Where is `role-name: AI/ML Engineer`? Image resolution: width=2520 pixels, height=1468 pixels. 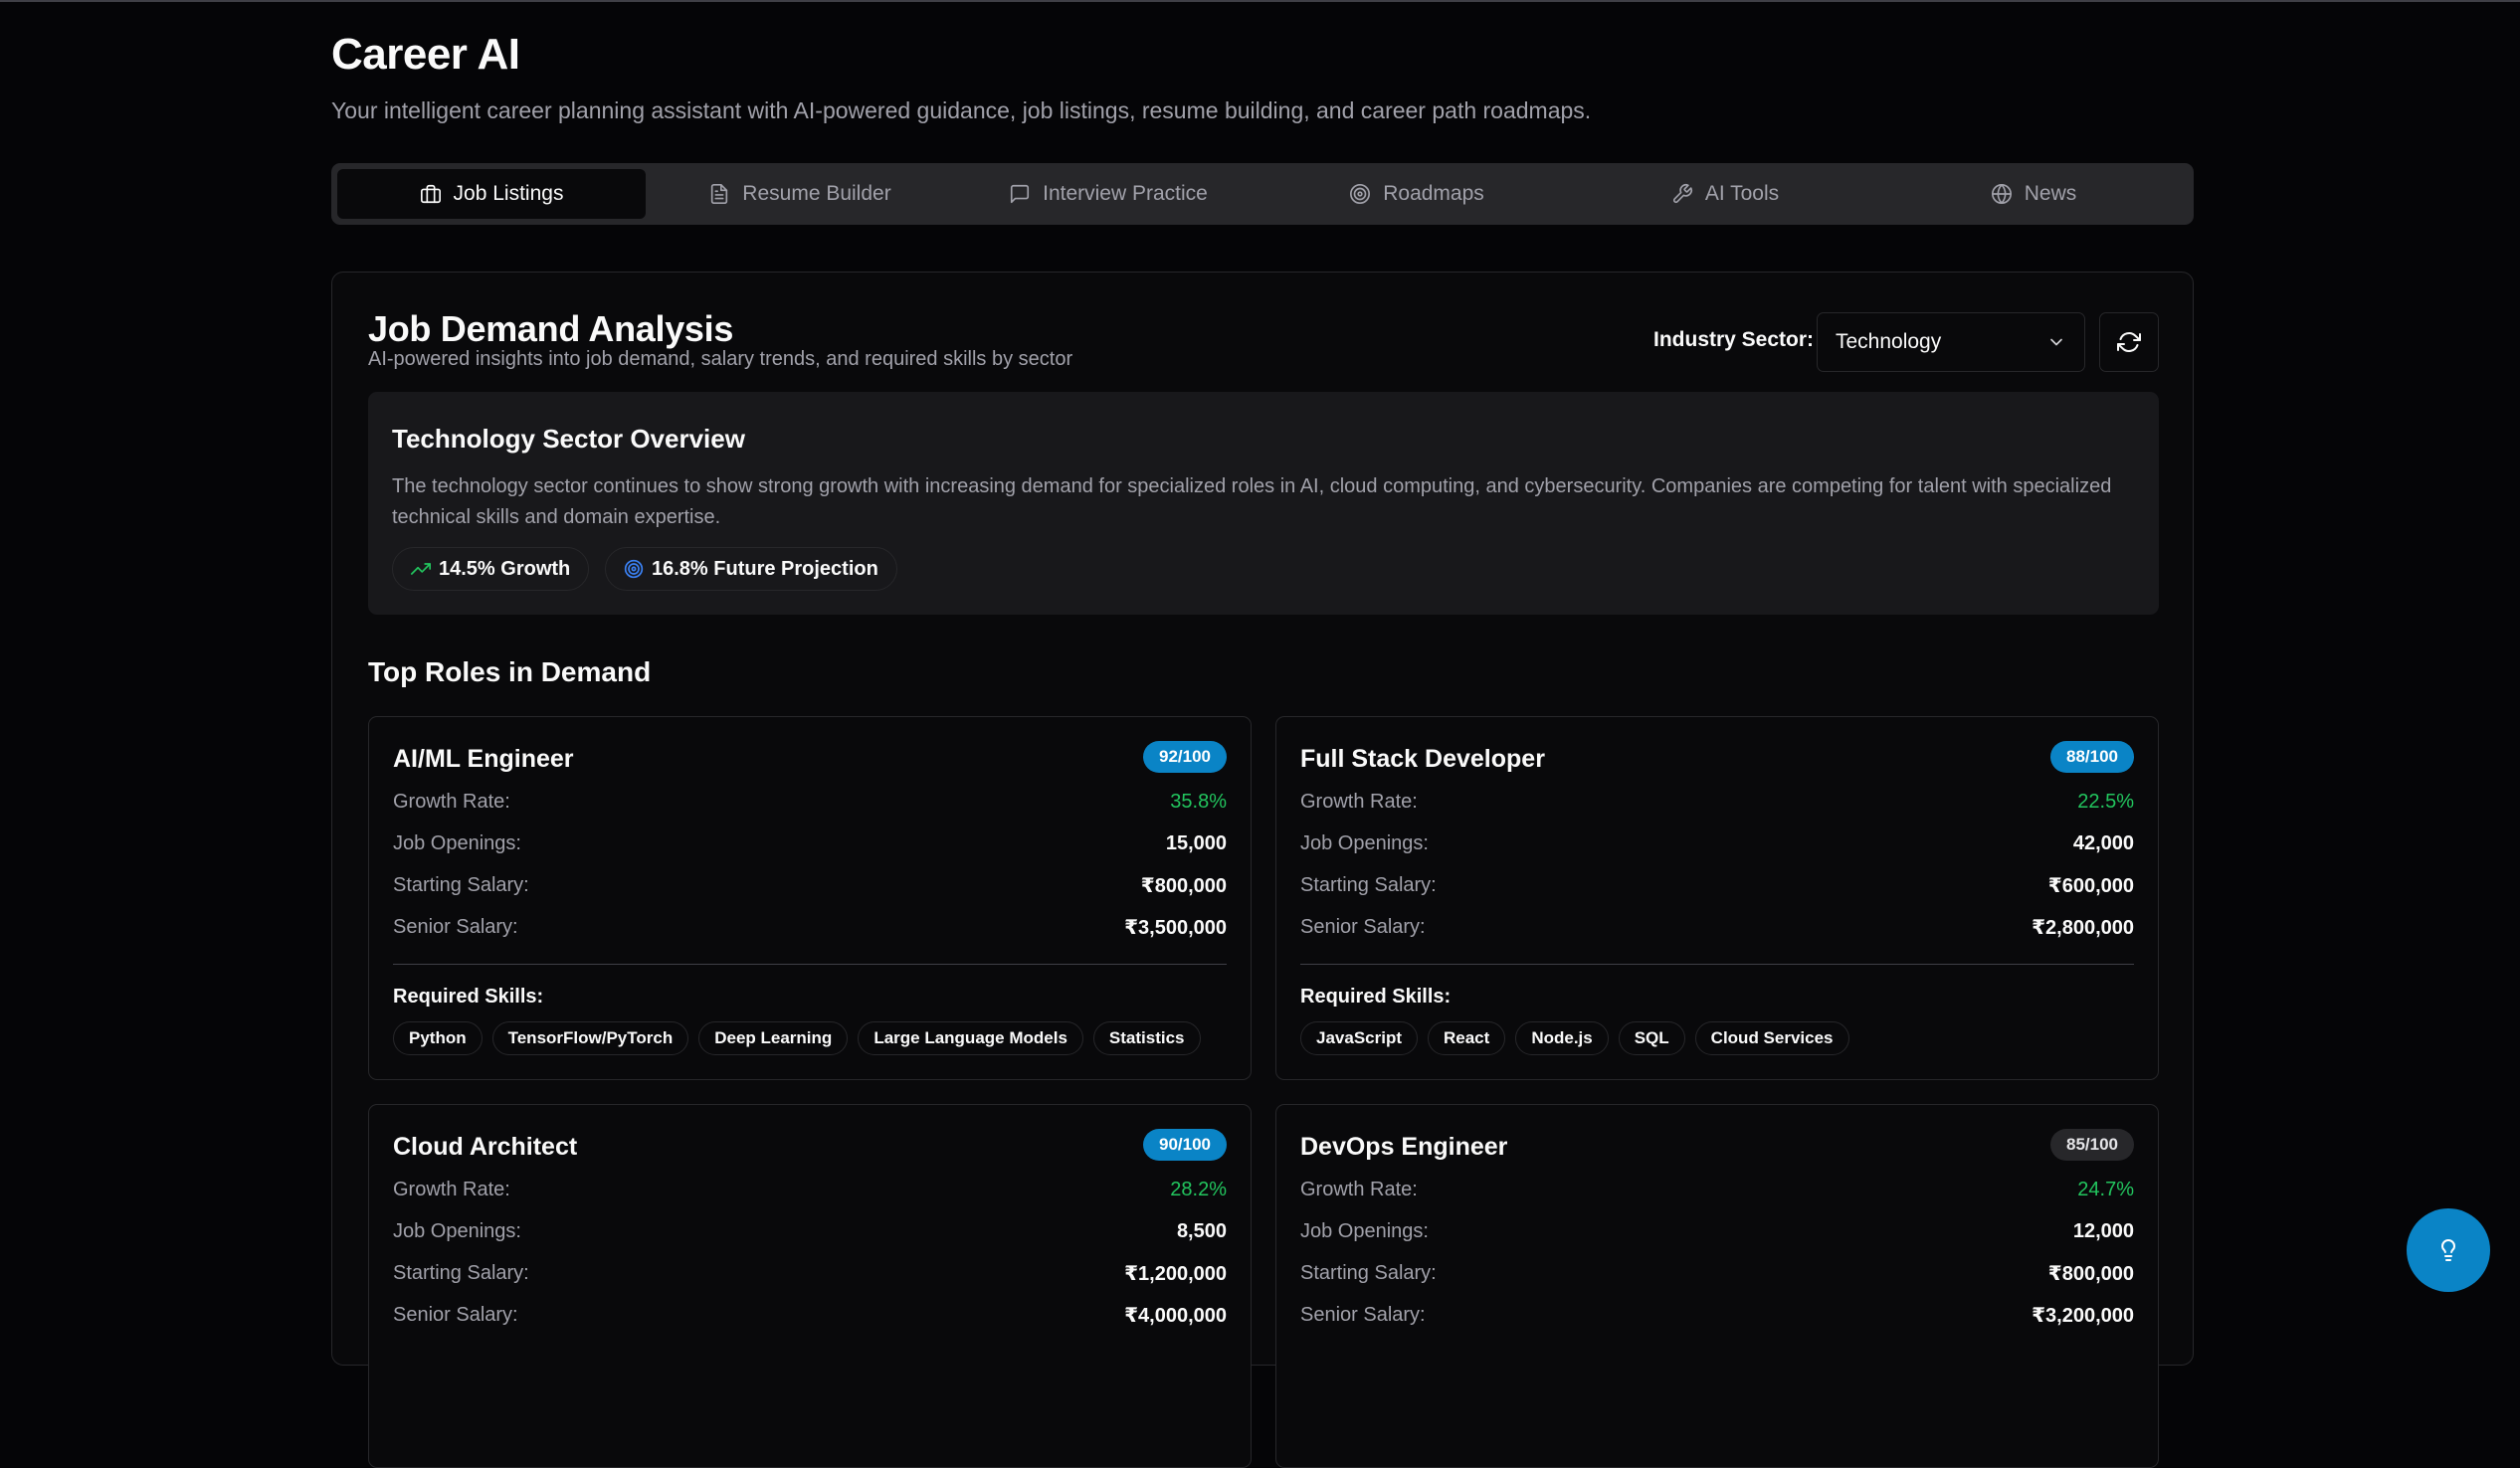
role-name: AI/ML Engineer is located at coordinates (483, 759).